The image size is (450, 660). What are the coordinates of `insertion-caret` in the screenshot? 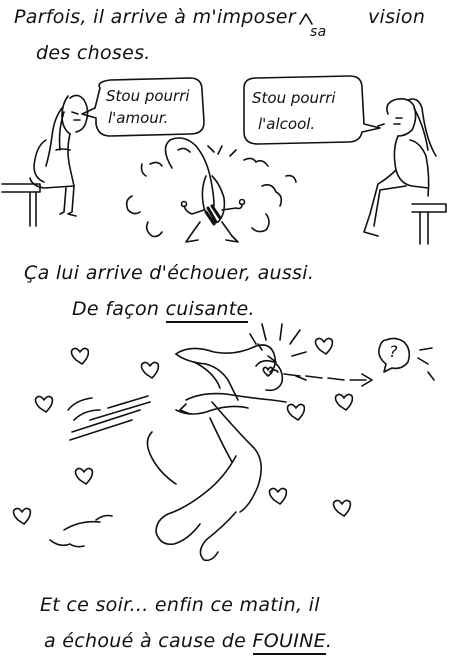 It's located at (306, 19).